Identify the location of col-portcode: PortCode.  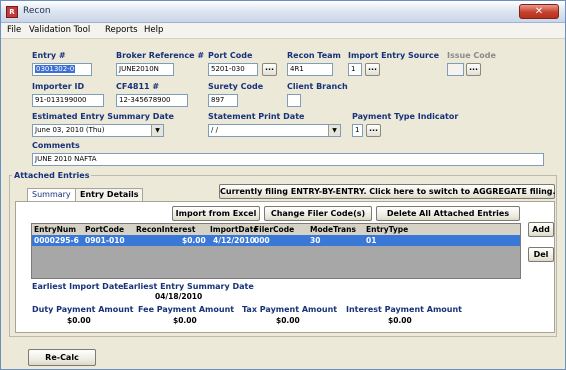
(104, 229).